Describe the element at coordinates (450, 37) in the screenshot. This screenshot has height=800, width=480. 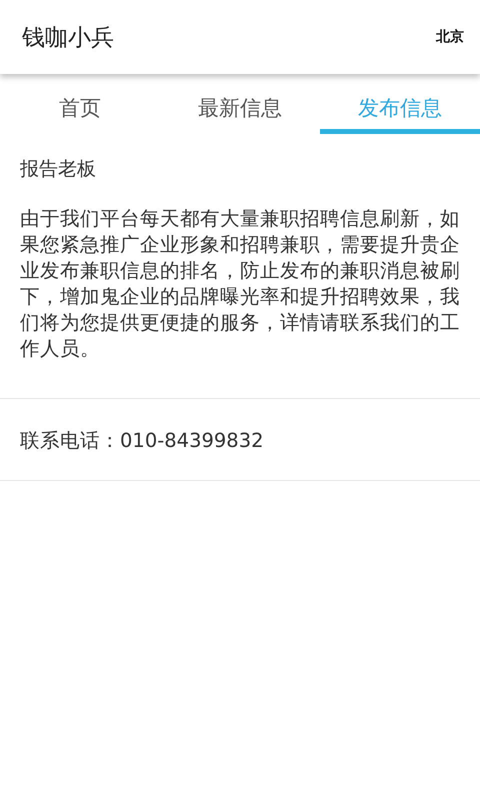
I see `city-selector: 北京` at that location.